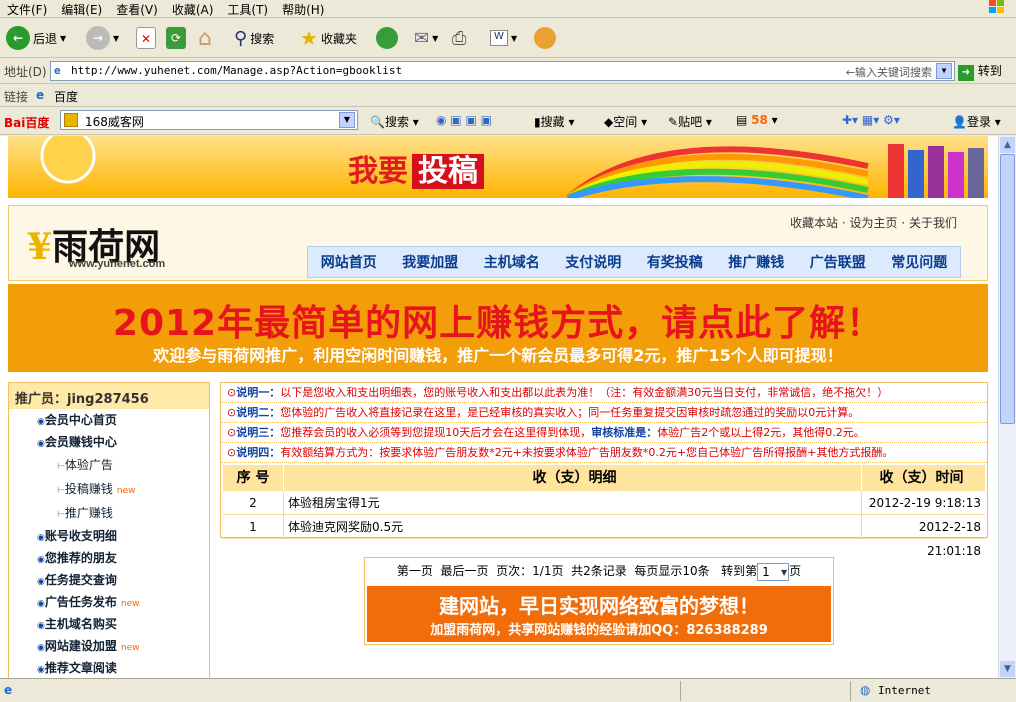 The height and width of the screenshot is (702, 1016). Describe the element at coordinates (109, 489) in the screenshot. I see `sidebar-item: ⊢投稿赚钱 new` at that location.